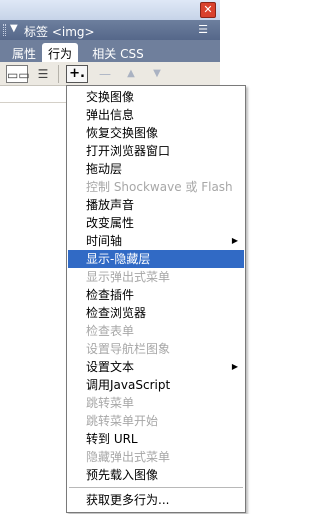 This screenshot has width=320, height=514. I want to click on menu-item-swap-image: 交换图像, so click(156, 97).